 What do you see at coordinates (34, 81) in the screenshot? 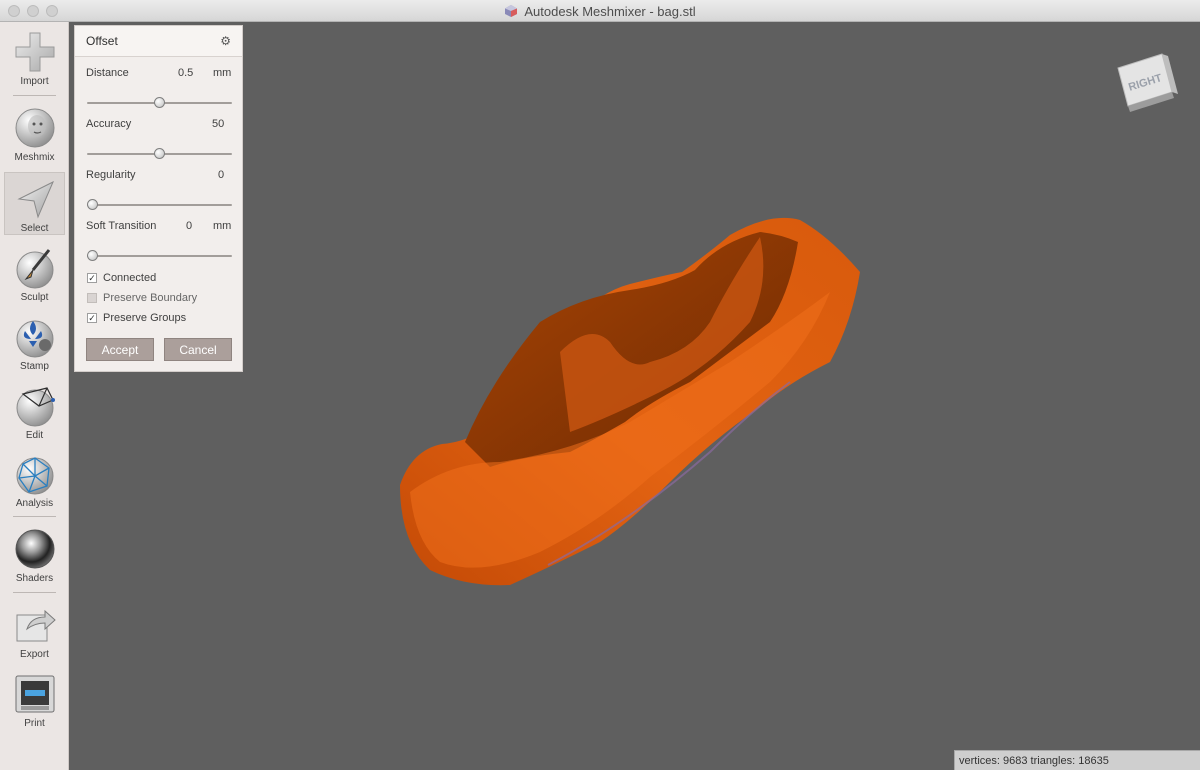
I see `toolbar-import-label: Import` at bounding box center [34, 81].